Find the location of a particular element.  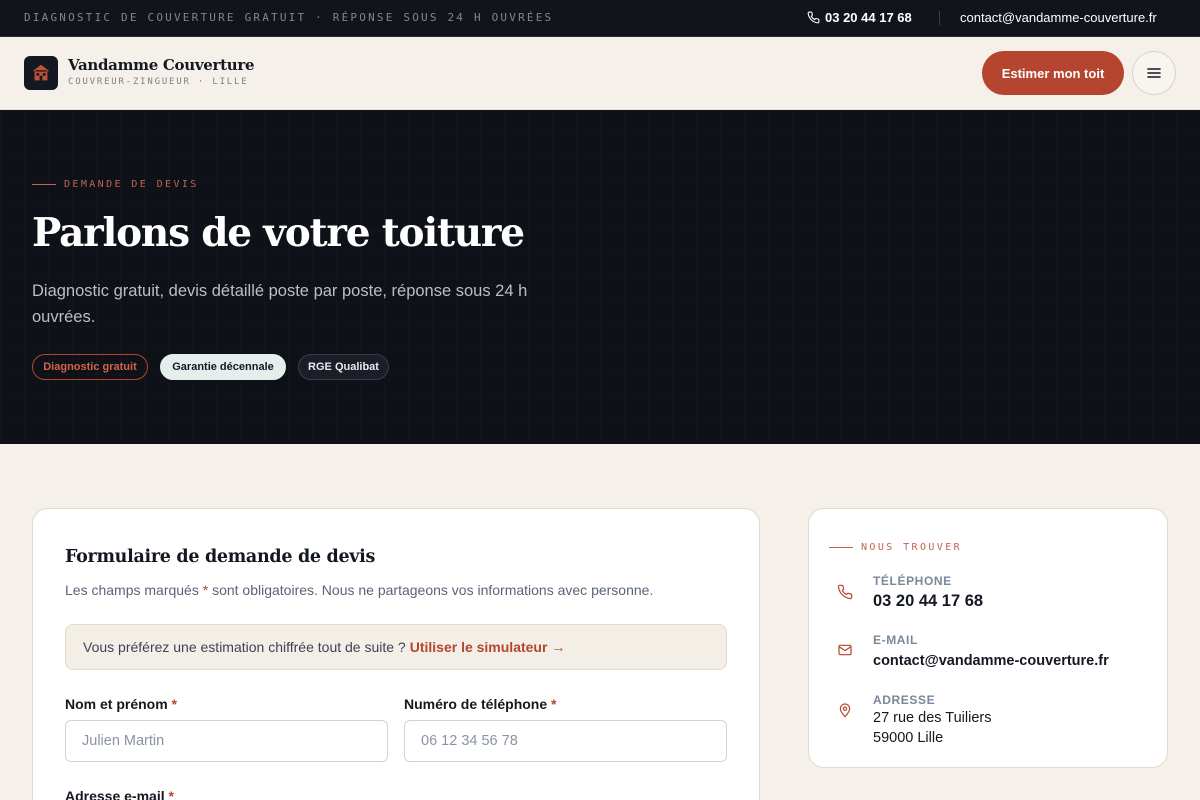

estimate-roof-button: Estimer mon toit is located at coordinates (1053, 73).